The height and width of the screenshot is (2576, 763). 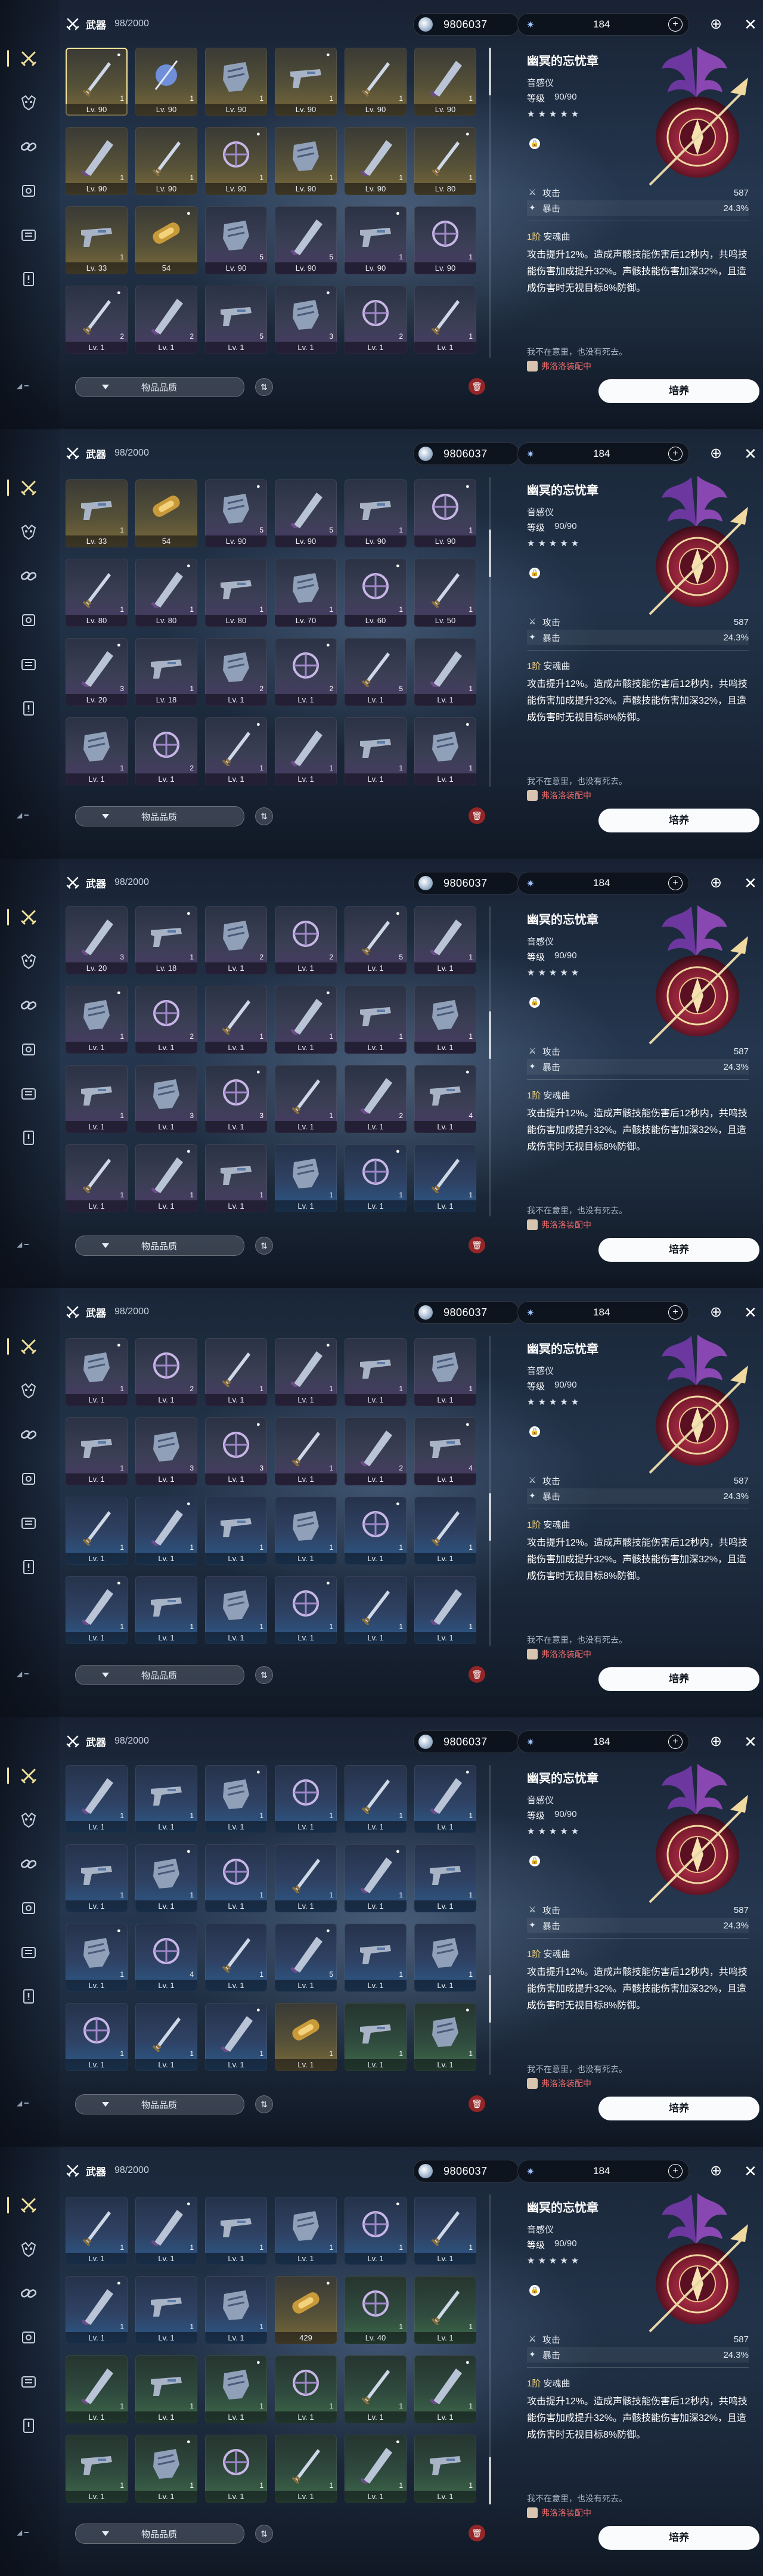 What do you see at coordinates (306, 672) in the screenshot?
I see `weapon-slot: ● 2 Lv. 1` at bounding box center [306, 672].